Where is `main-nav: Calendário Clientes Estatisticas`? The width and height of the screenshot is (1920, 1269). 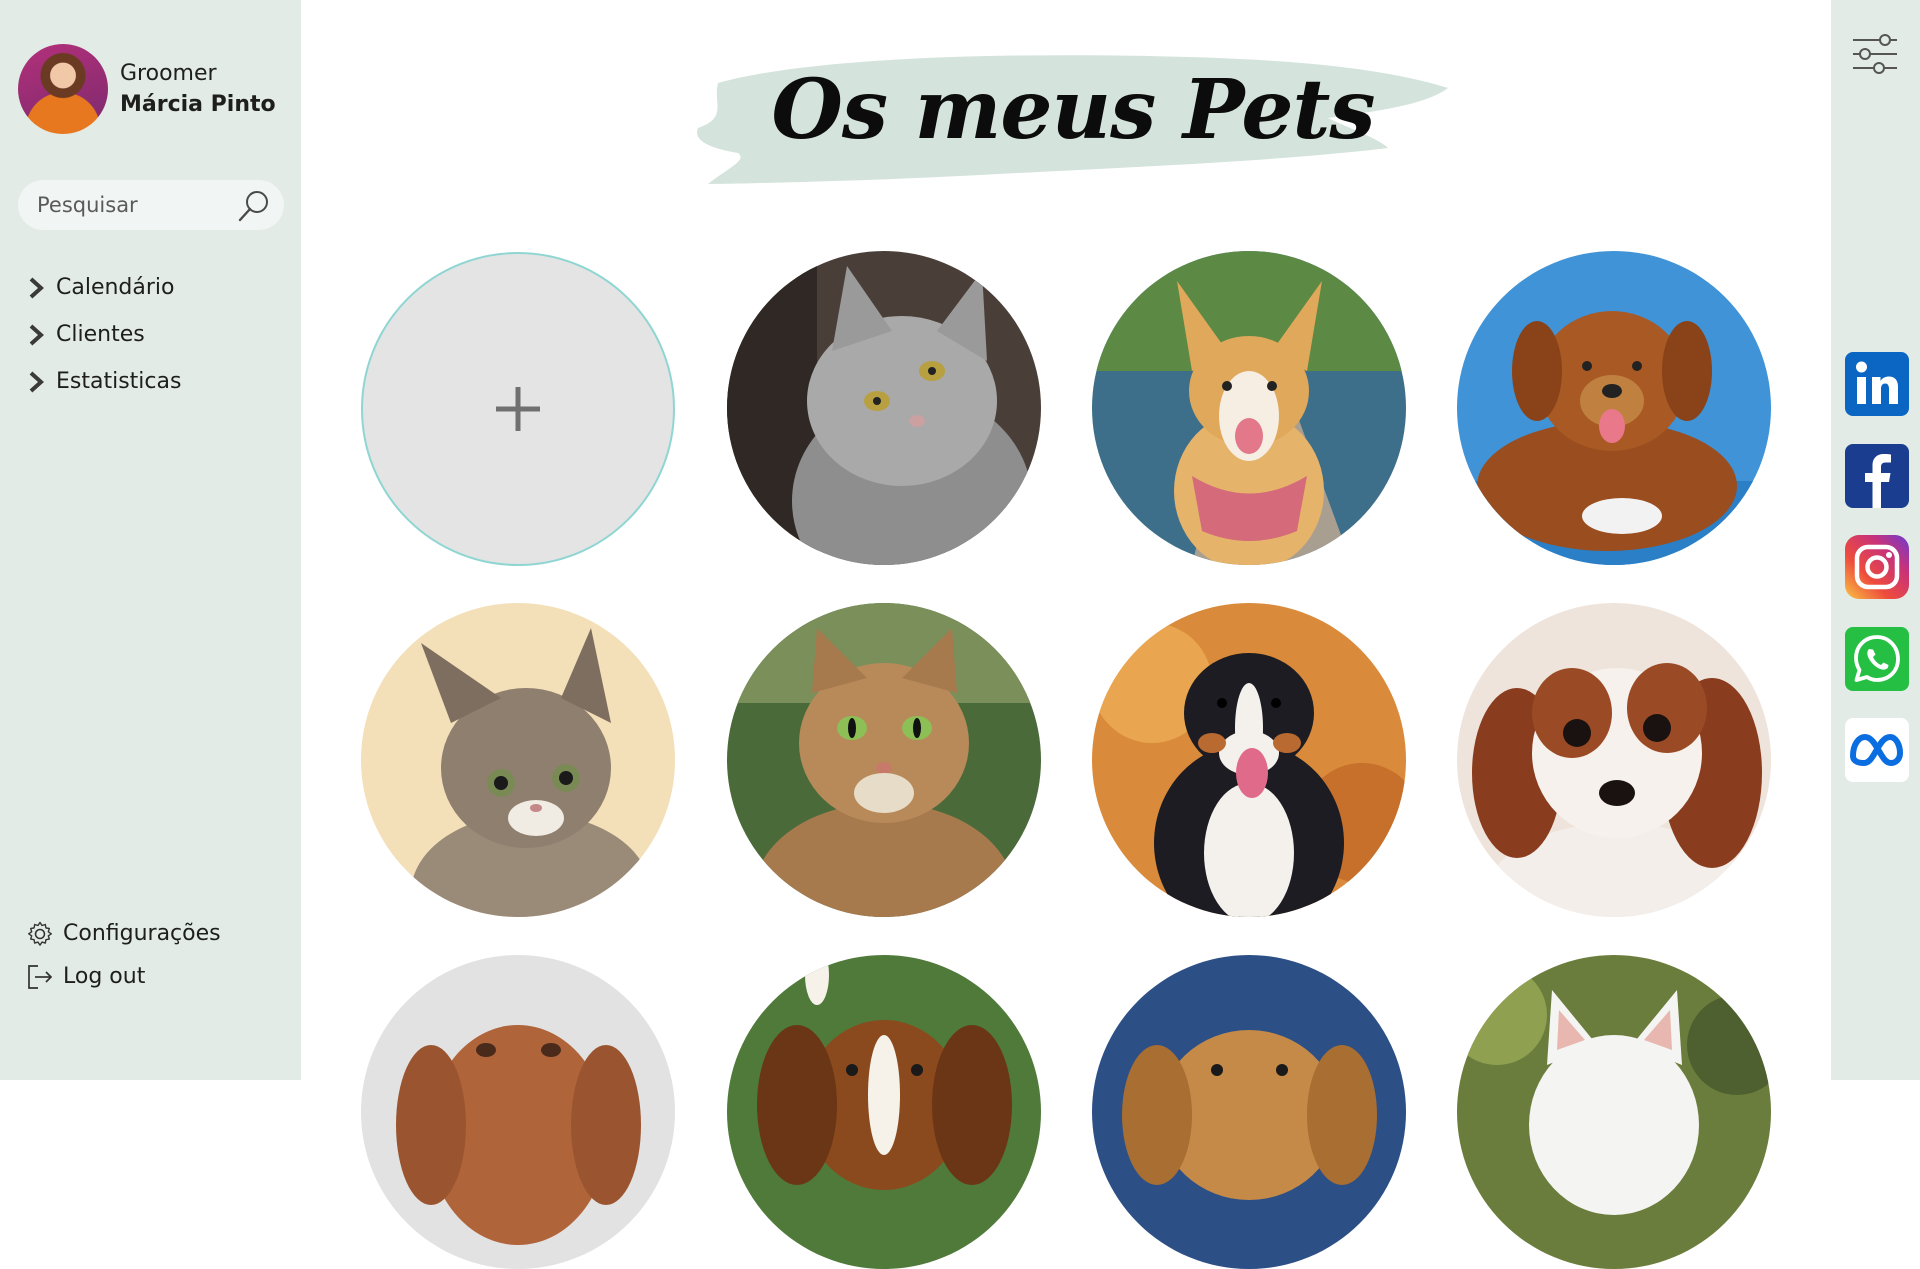 main-nav: Calendário Clientes Estatisticas is located at coordinates (103, 334).